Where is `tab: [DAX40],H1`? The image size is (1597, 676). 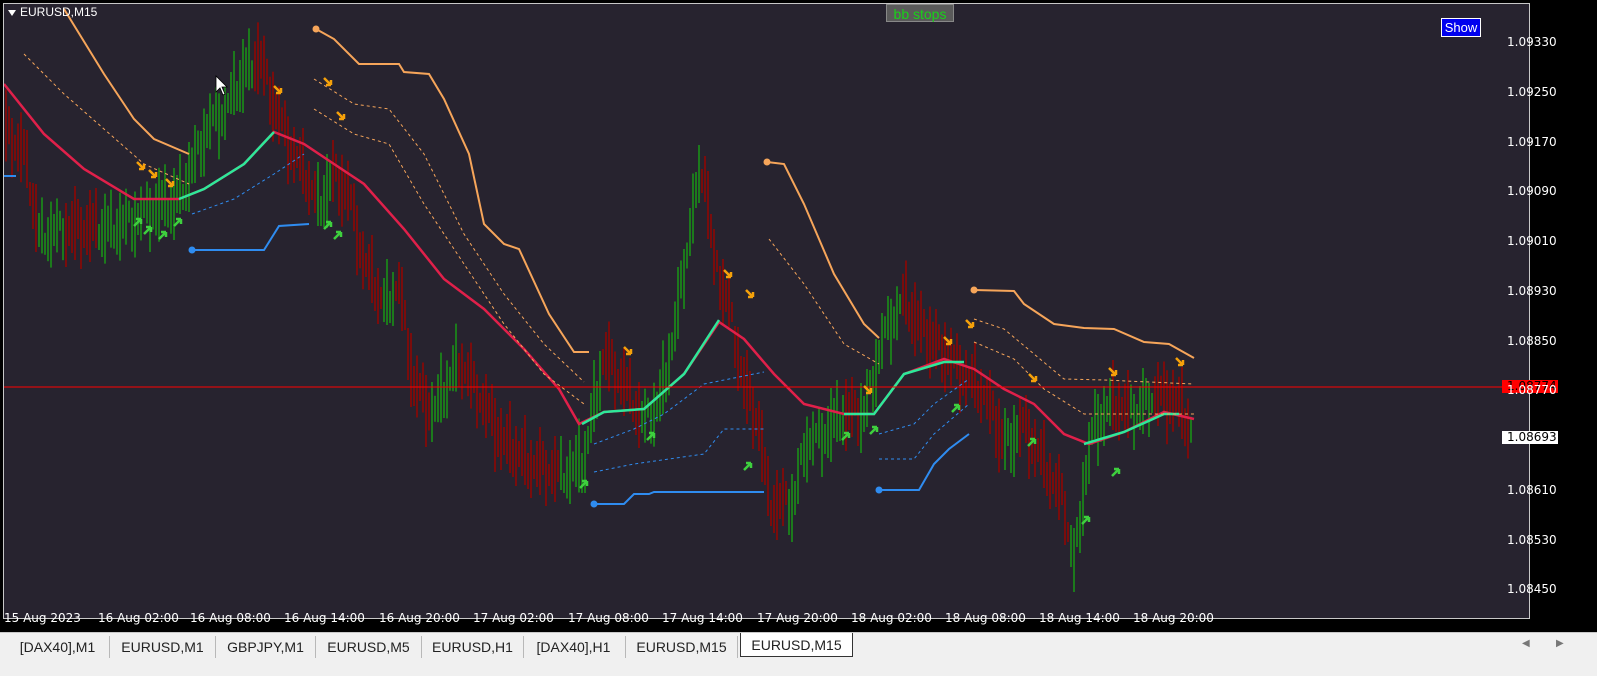
tab: [DAX40],H1 is located at coordinates (574, 647).